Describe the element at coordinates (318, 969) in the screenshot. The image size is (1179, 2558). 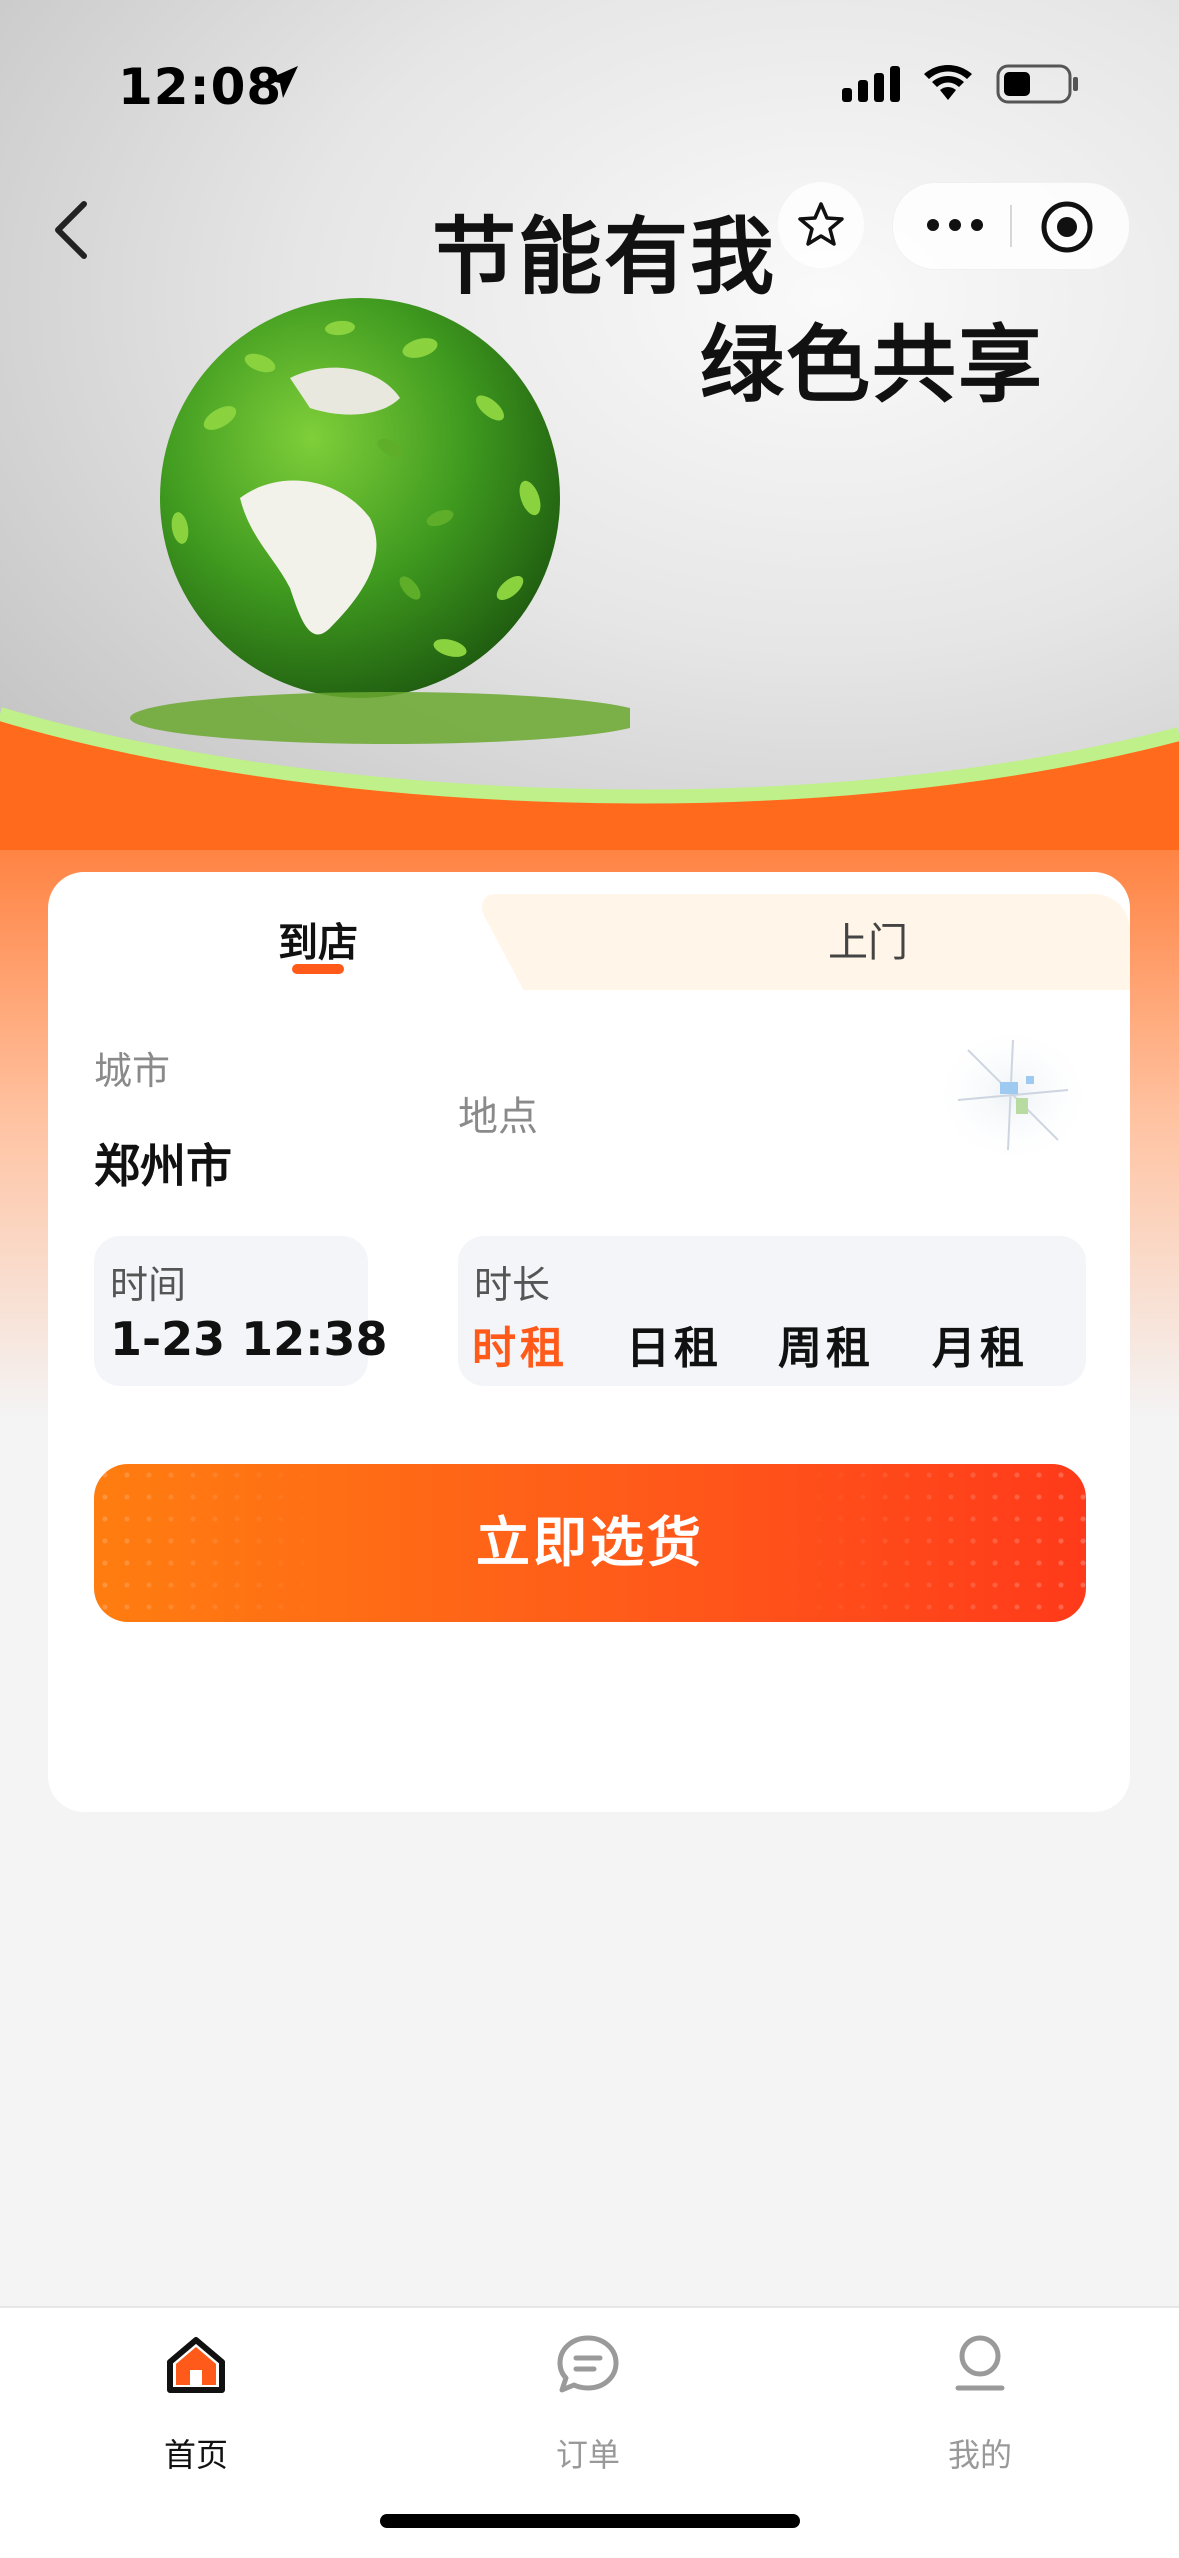
I see `active-tab-indicator` at that location.